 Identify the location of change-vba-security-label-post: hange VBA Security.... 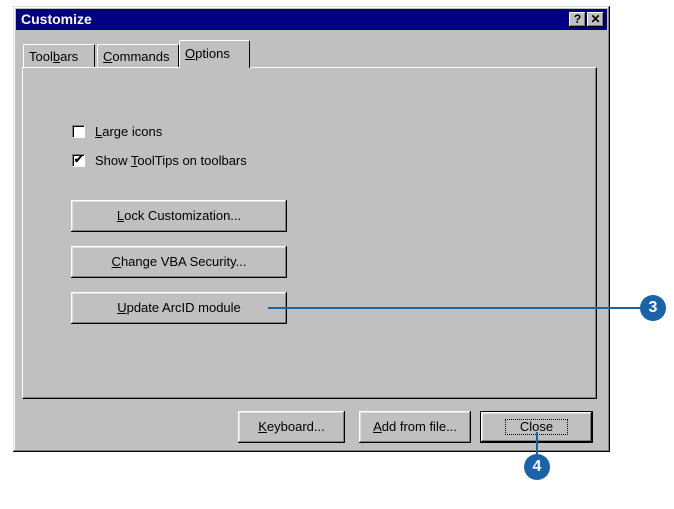
(183, 261).